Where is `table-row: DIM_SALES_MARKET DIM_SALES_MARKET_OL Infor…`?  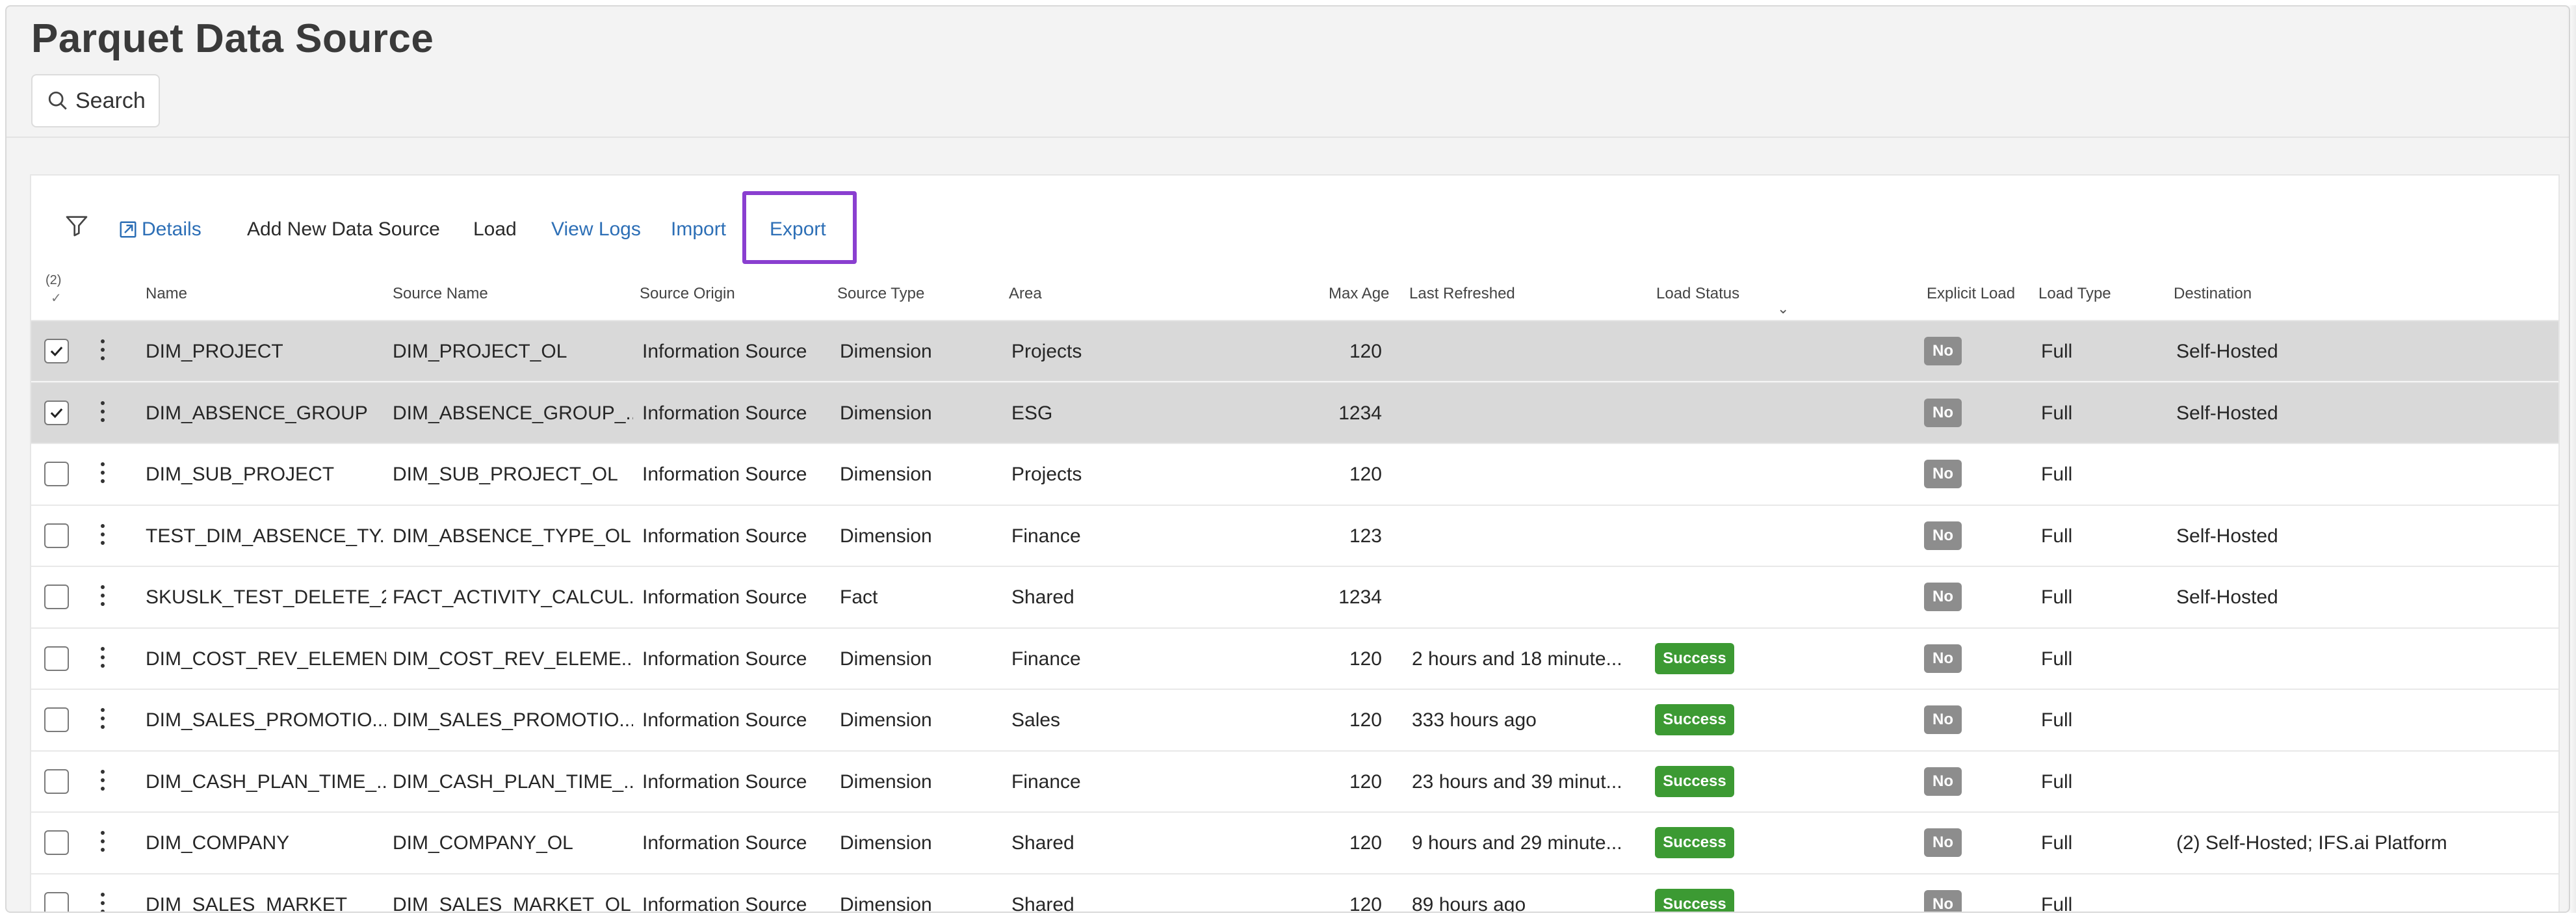 table-row: DIM_SALES_MARKET DIM_SALES_MARKET_OL Infor… is located at coordinates (1294, 893).